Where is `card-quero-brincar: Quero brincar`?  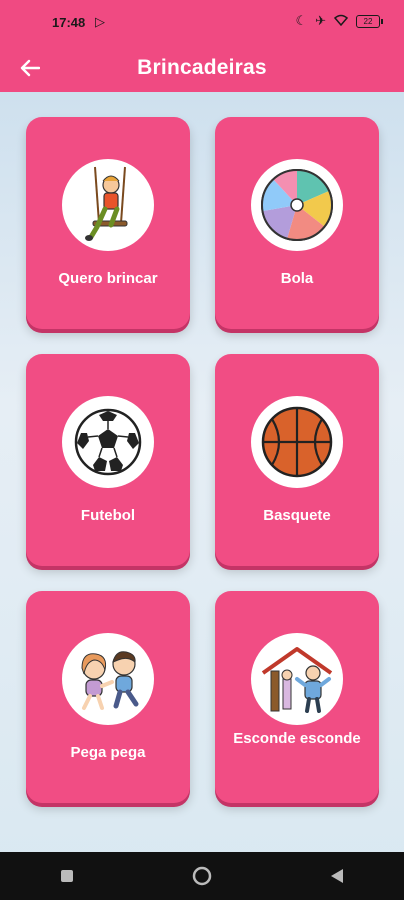
card-quero-brincar: Quero brincar is located at coordinates (108, 223).